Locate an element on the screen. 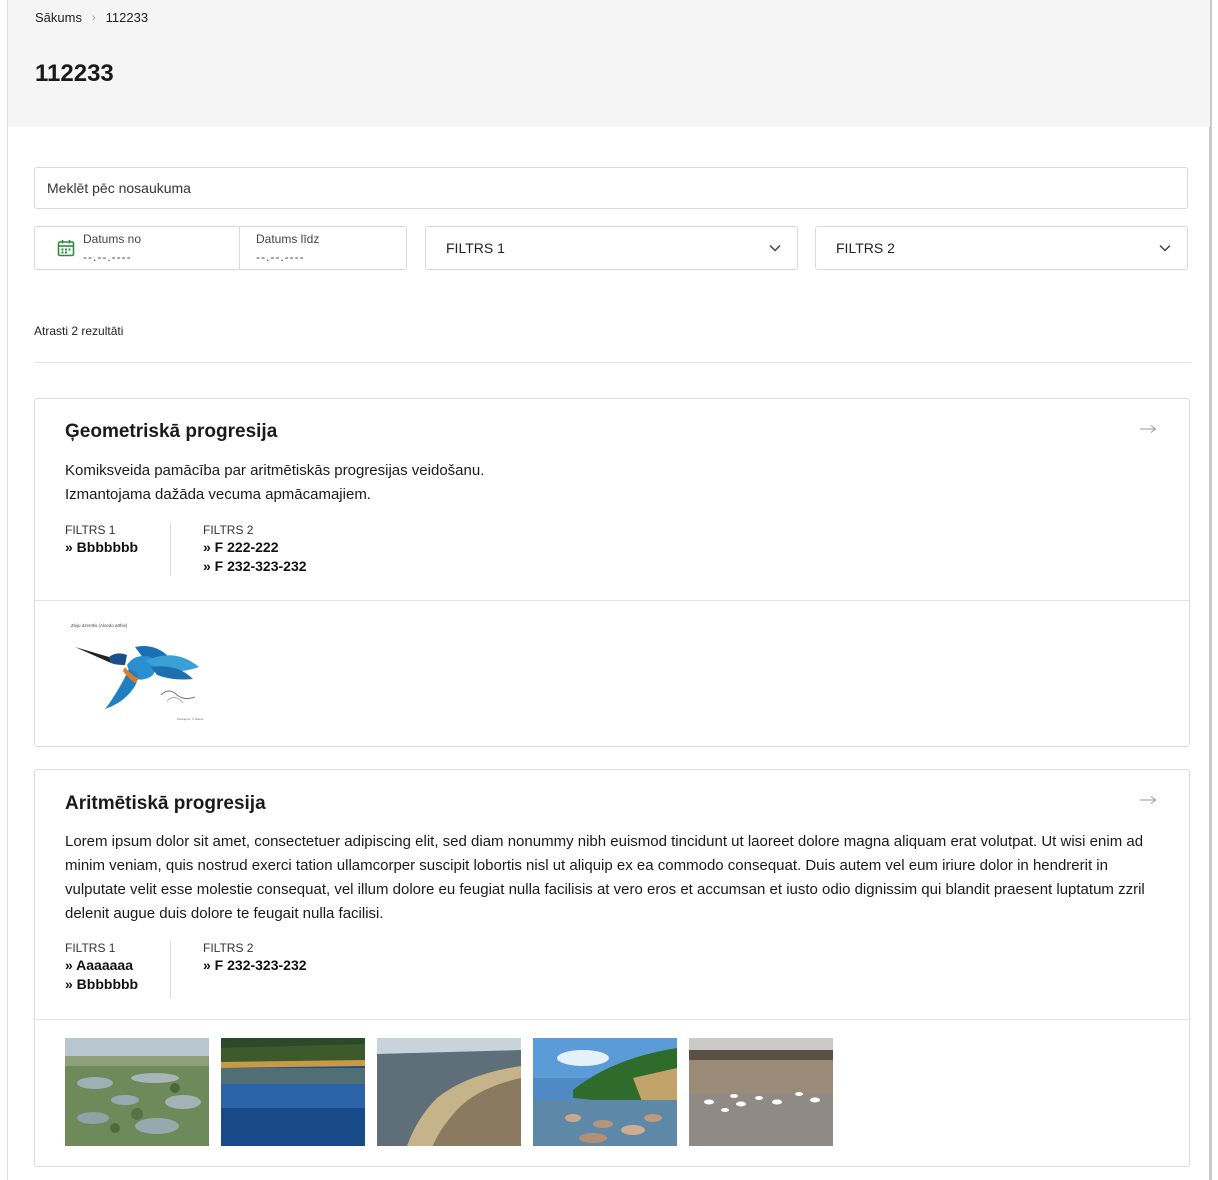 The width and height of the screenshot is (1218, 1180). card-description-line: Izmantojama dažāda vecuma apmācamajiem. is located at coordinates (218, 494).